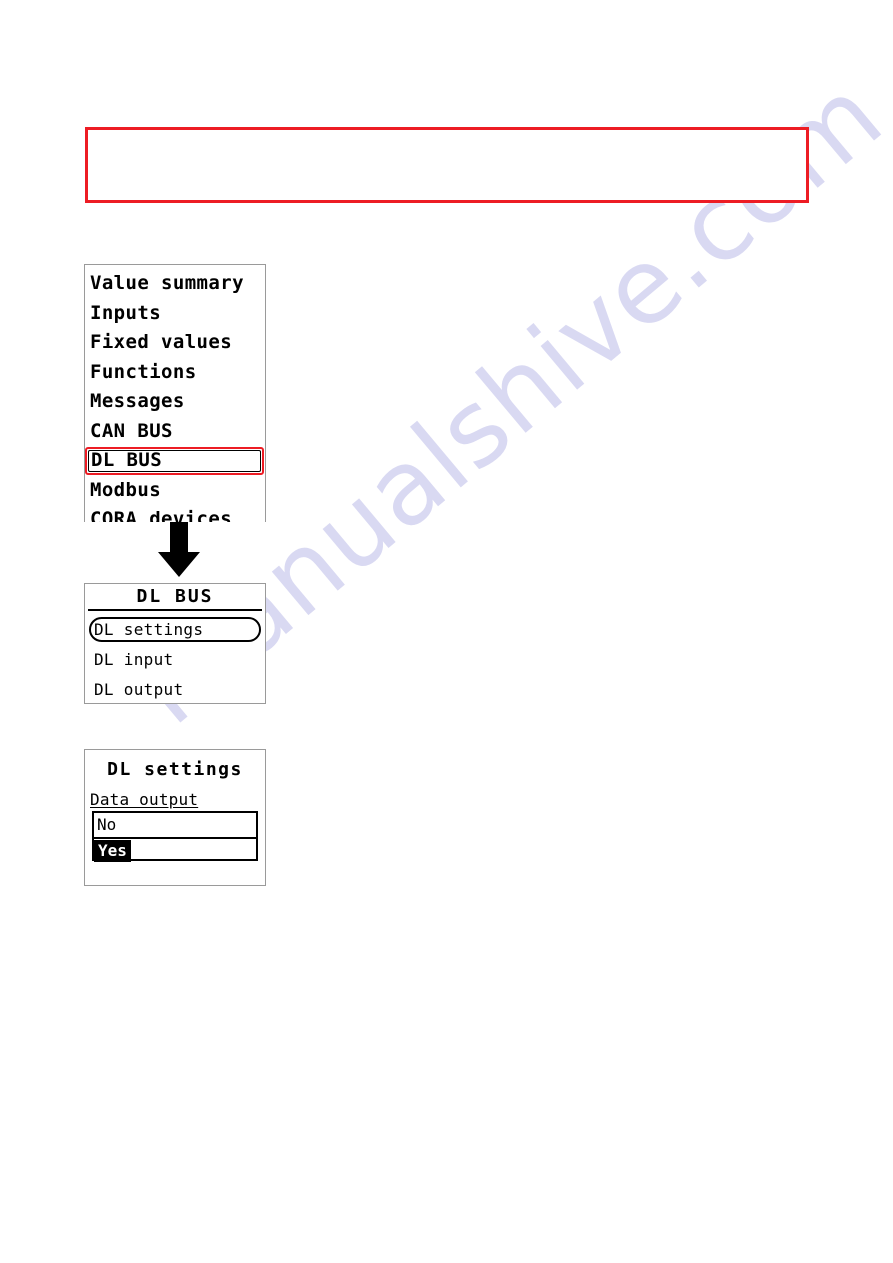 The width and height of the screenshot is (893, 1263). What do you see at coordinates (167, 283) in the screenshot?
I see `menu-item-label: Value summary` at bounding box center [167, 283].